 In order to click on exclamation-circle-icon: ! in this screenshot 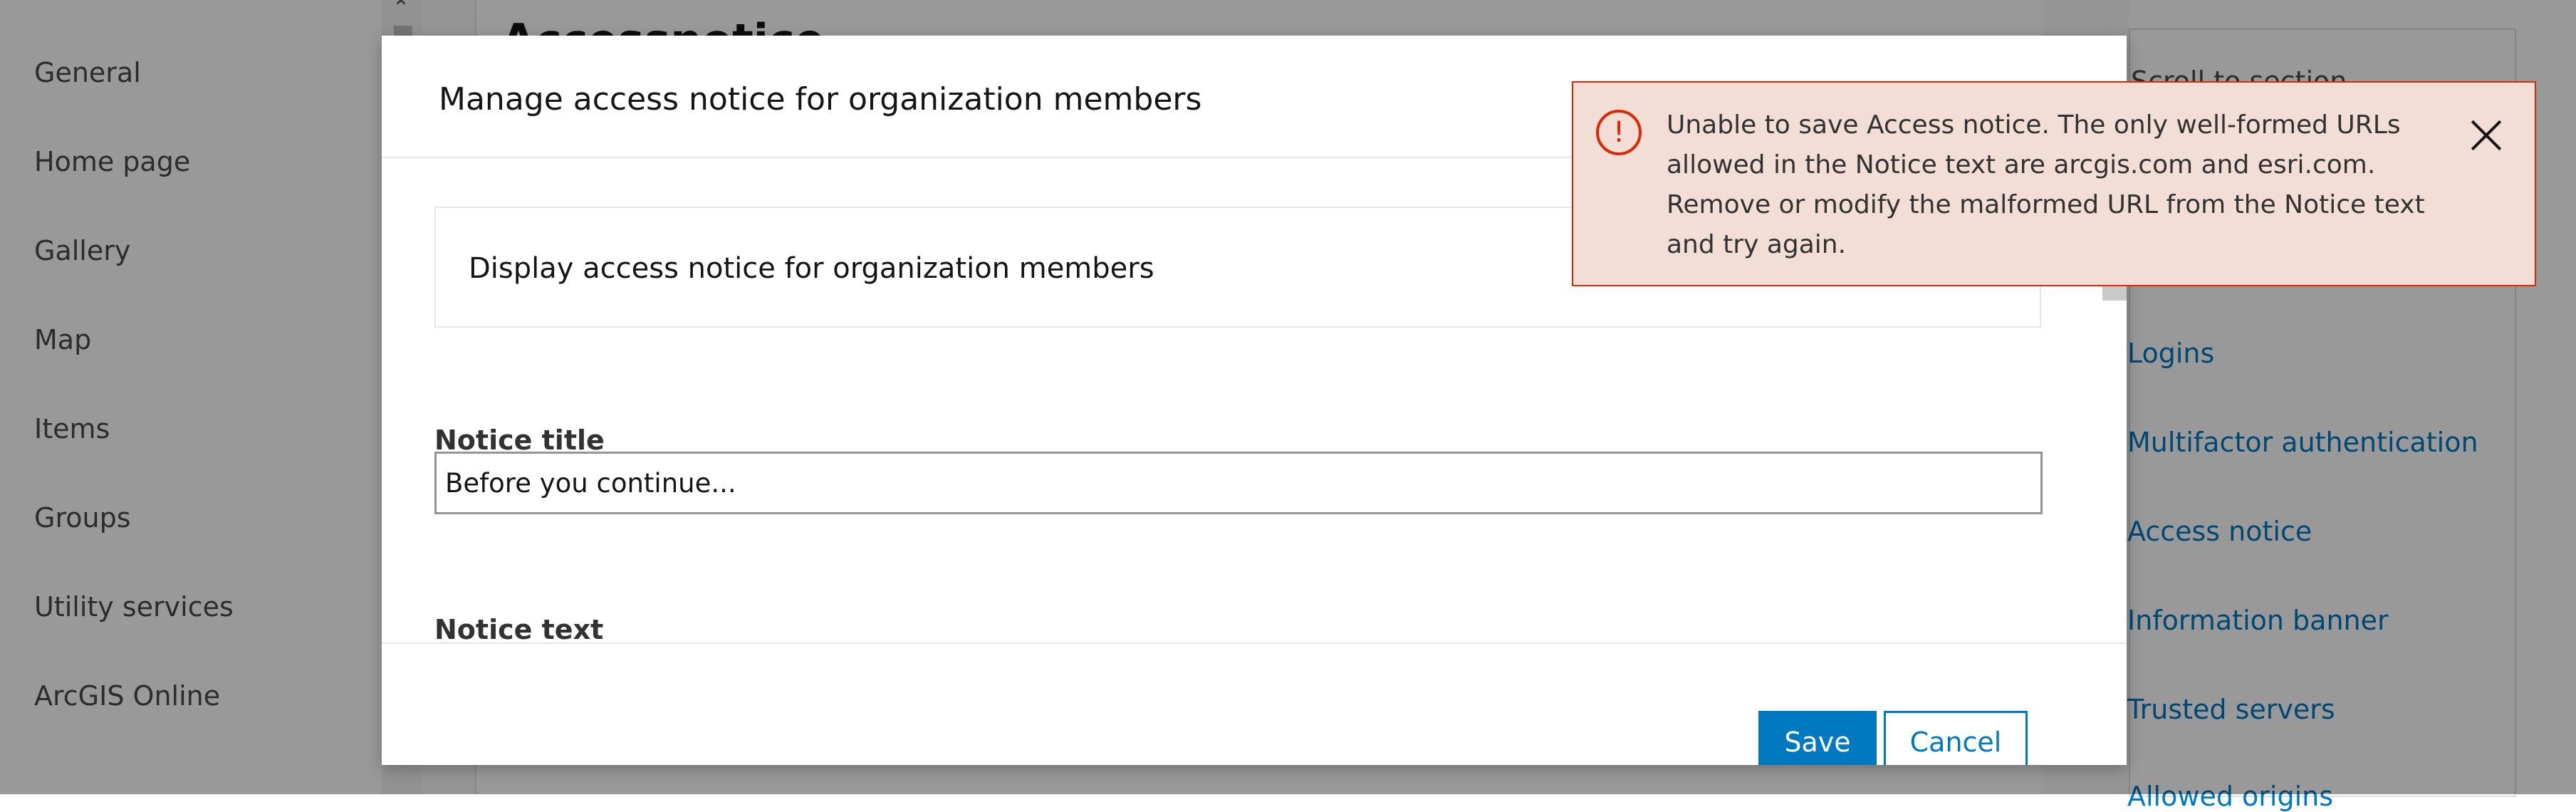, I will do `click(1619, 132)`.